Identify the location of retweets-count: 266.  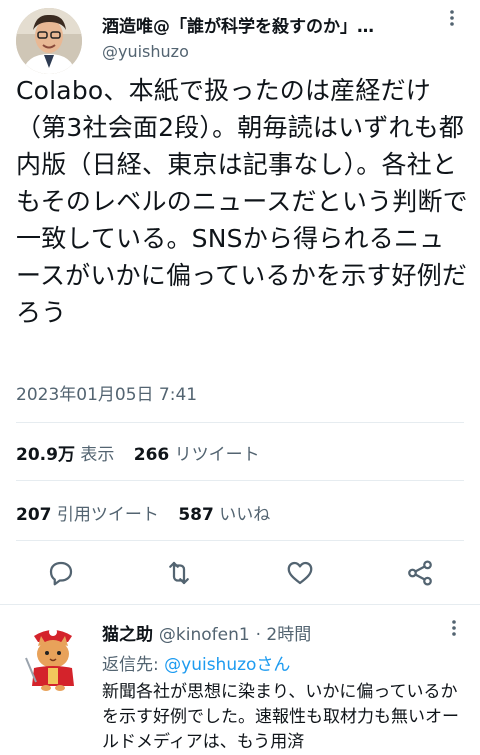
(152, 455).